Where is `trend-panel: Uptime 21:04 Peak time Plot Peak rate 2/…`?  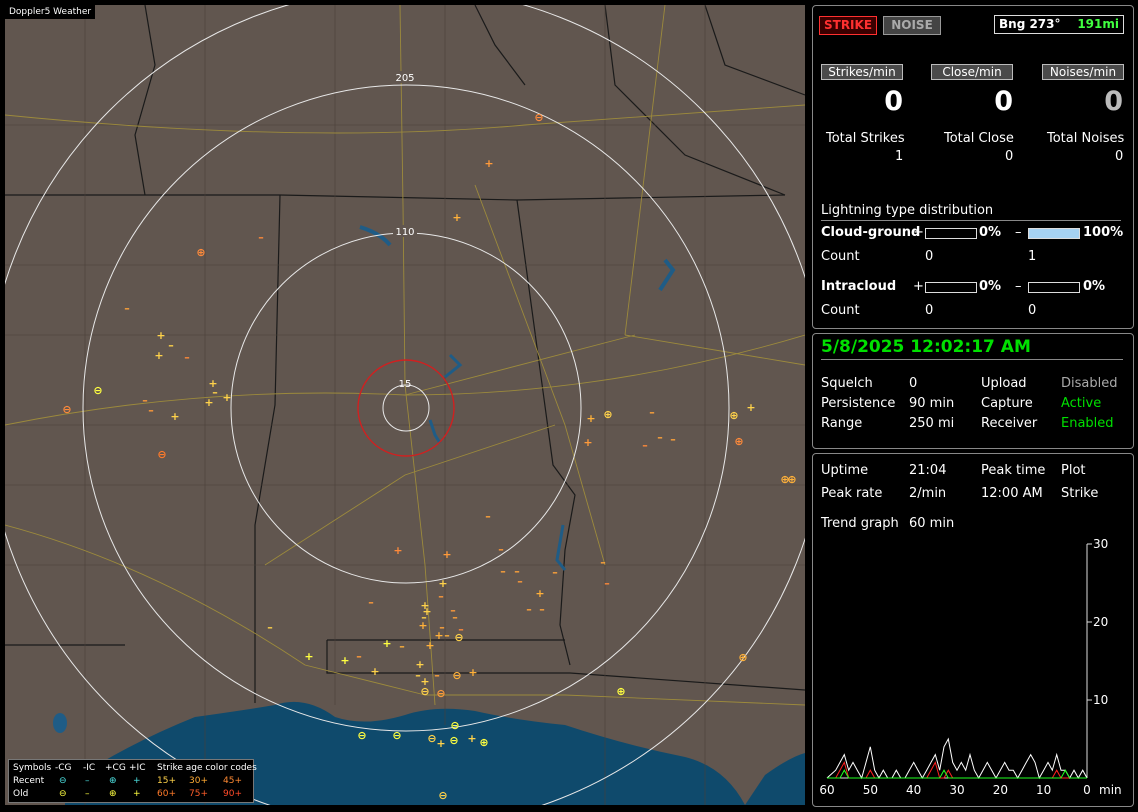 trend-panel: Uptime 21:04 Peak time Plot Peak rate 2/… is located at coordinates (973, 630).